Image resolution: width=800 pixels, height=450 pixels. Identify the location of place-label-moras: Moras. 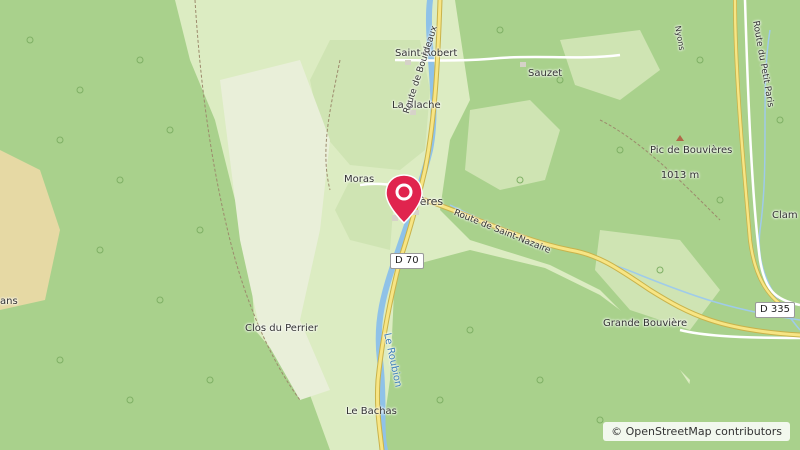
(359, 179).